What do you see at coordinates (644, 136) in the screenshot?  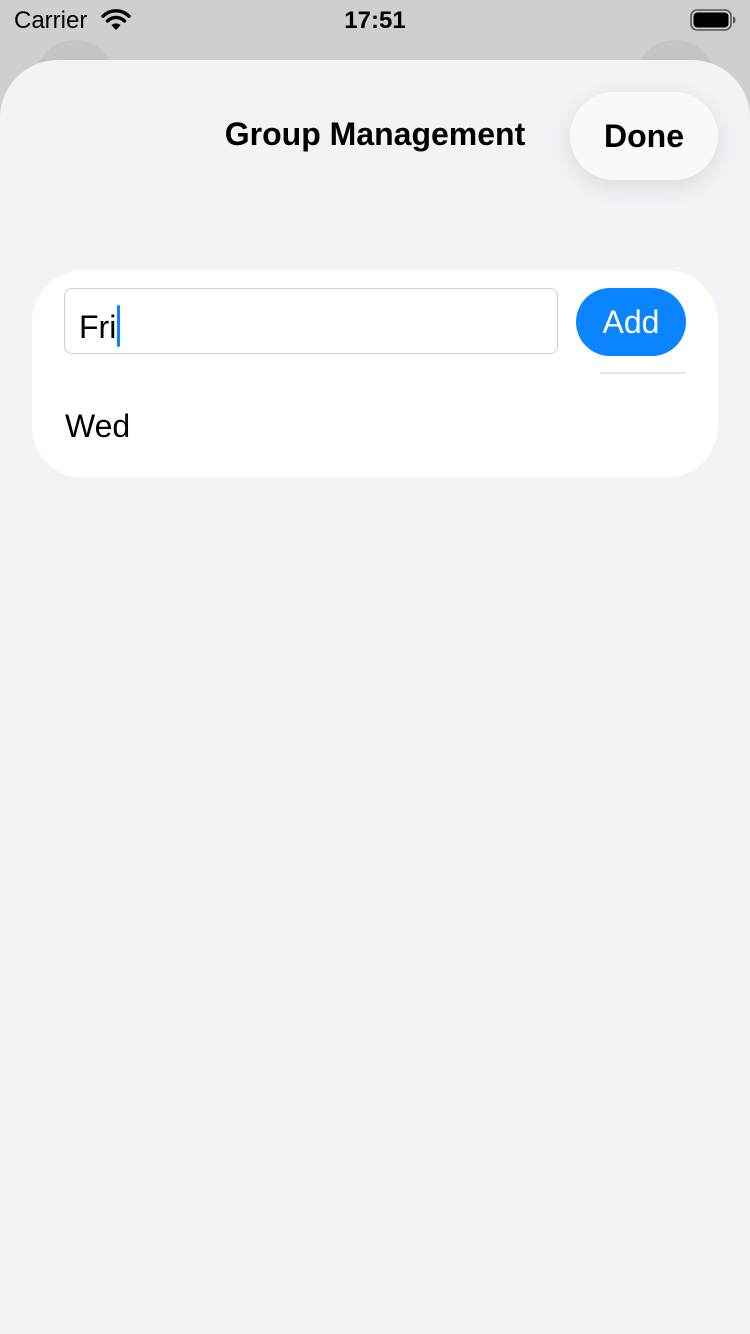 I see `done-button: Done` at bounding box center [644, 136].